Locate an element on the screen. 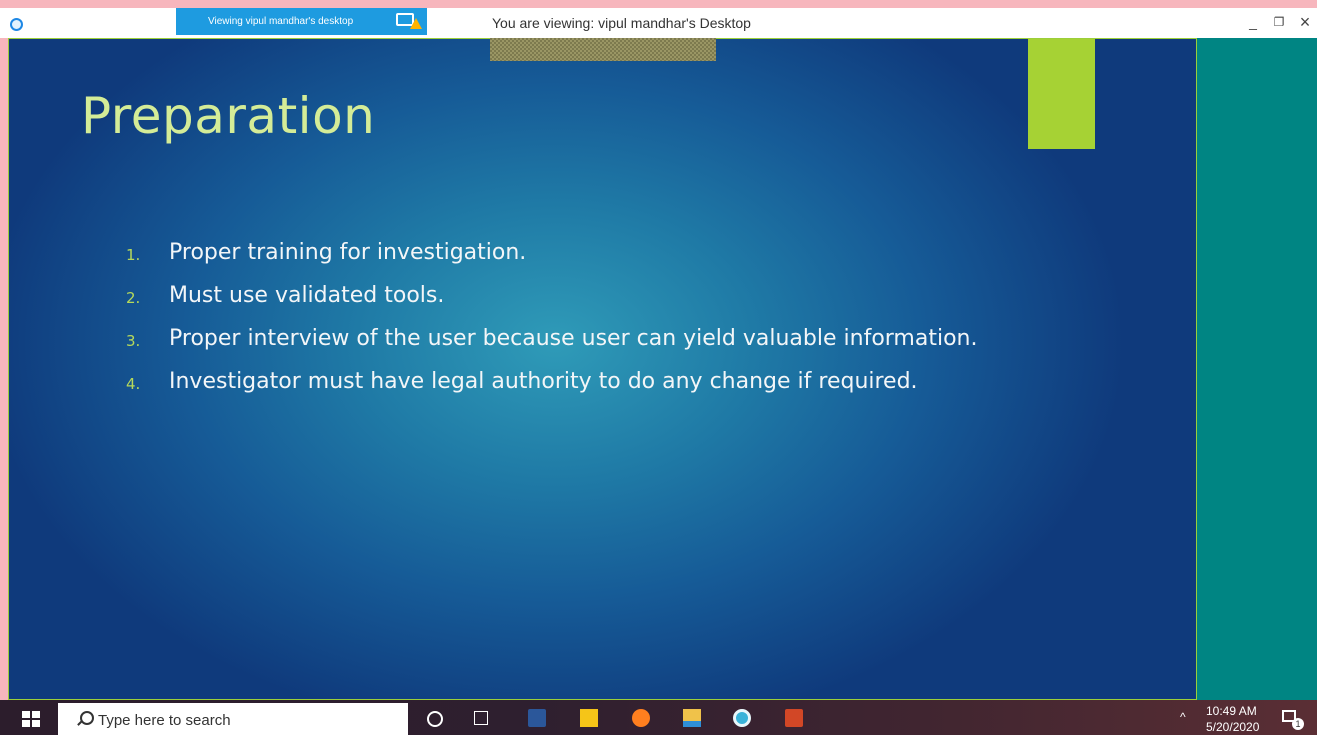 The width and height of the screenshot is (1317, 735). bullet-item: 2. Must use validated tools. is located at coordinates (556, 295).